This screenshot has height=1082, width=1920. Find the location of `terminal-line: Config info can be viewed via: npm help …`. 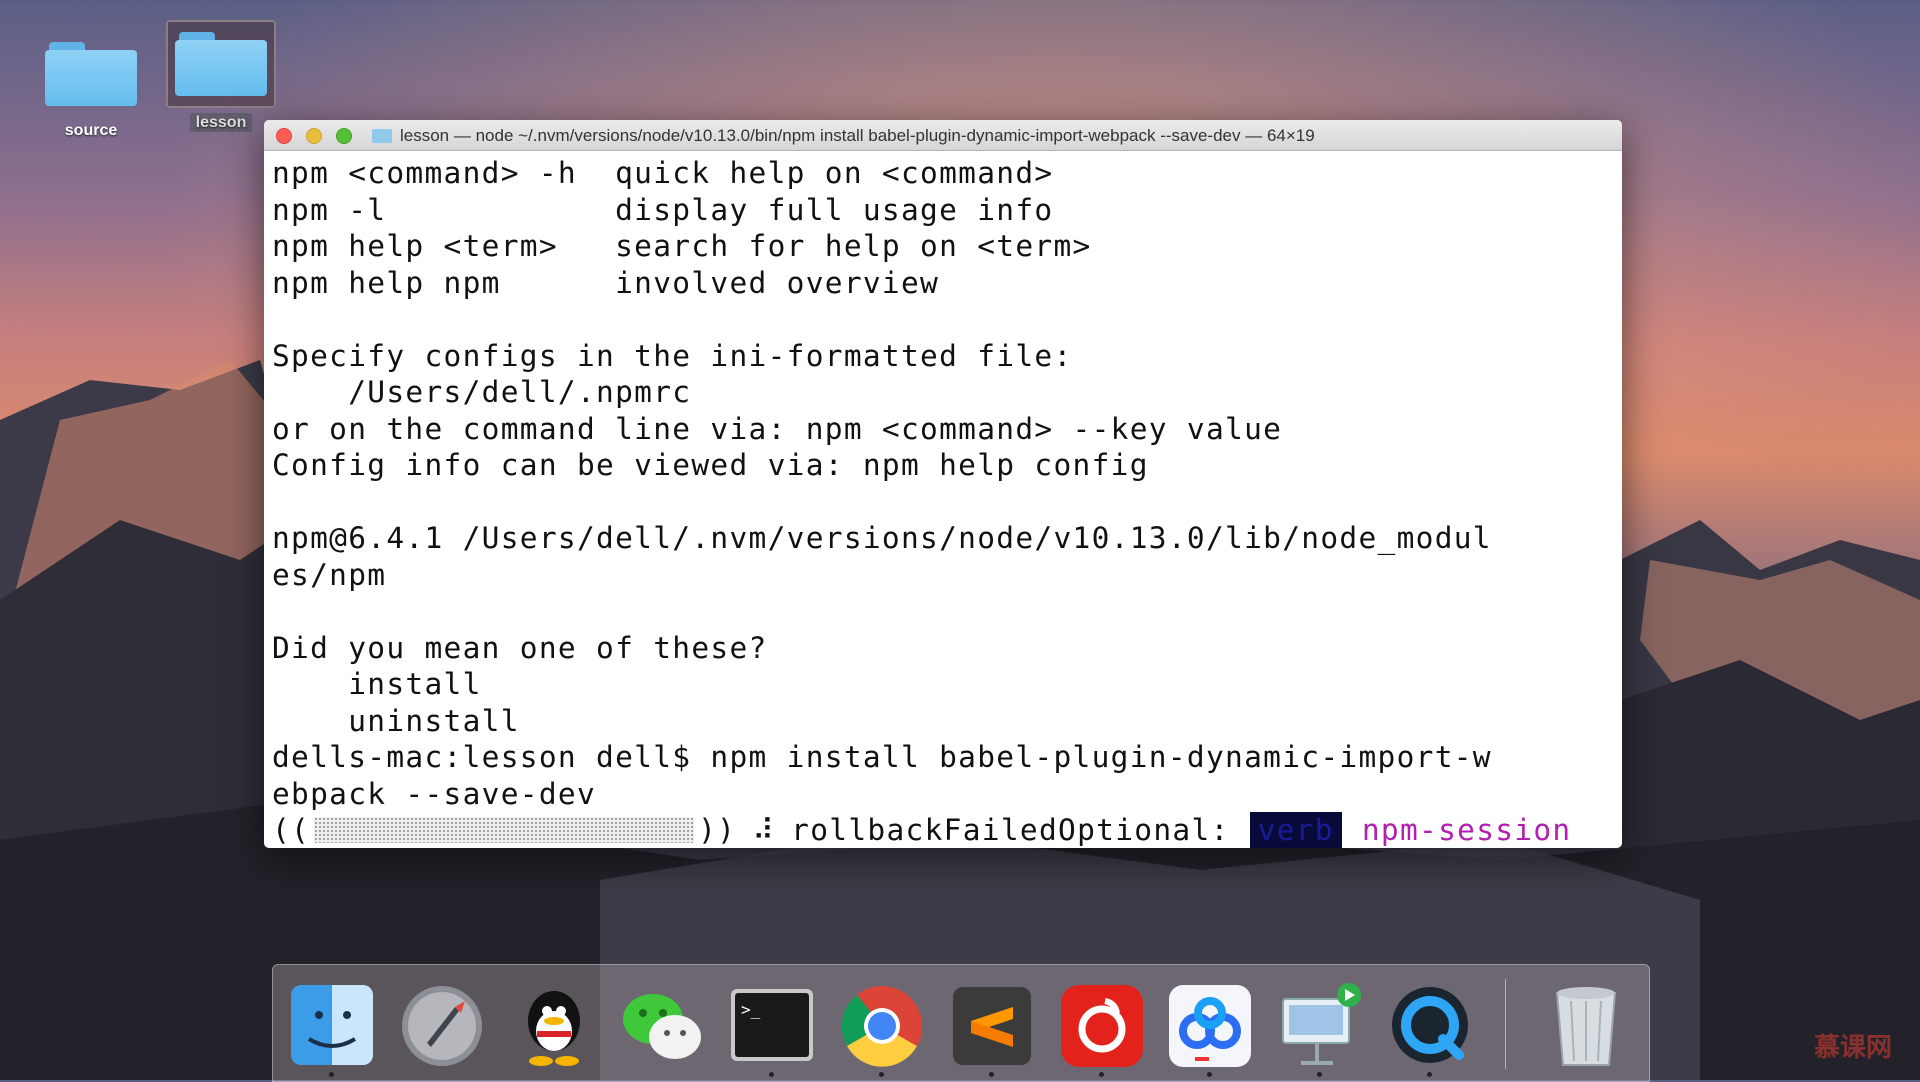

terminal-line: Config info can be viewed via: npm help … is located at coordinates (710, 465).